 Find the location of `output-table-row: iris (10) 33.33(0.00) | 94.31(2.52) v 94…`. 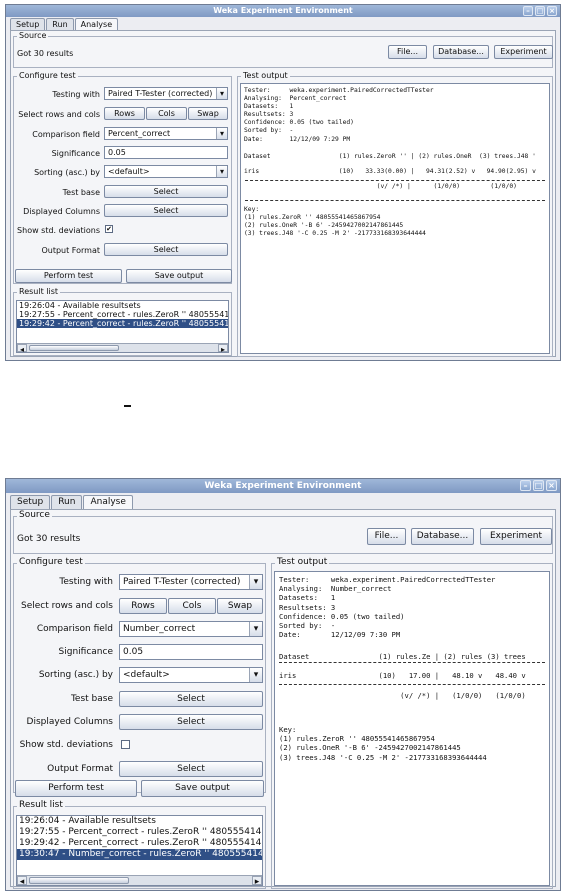

output-table-row: iris (10) 33.33(0.00) | 94.31(2.52) v 94… is located at coordinates (390, 171).